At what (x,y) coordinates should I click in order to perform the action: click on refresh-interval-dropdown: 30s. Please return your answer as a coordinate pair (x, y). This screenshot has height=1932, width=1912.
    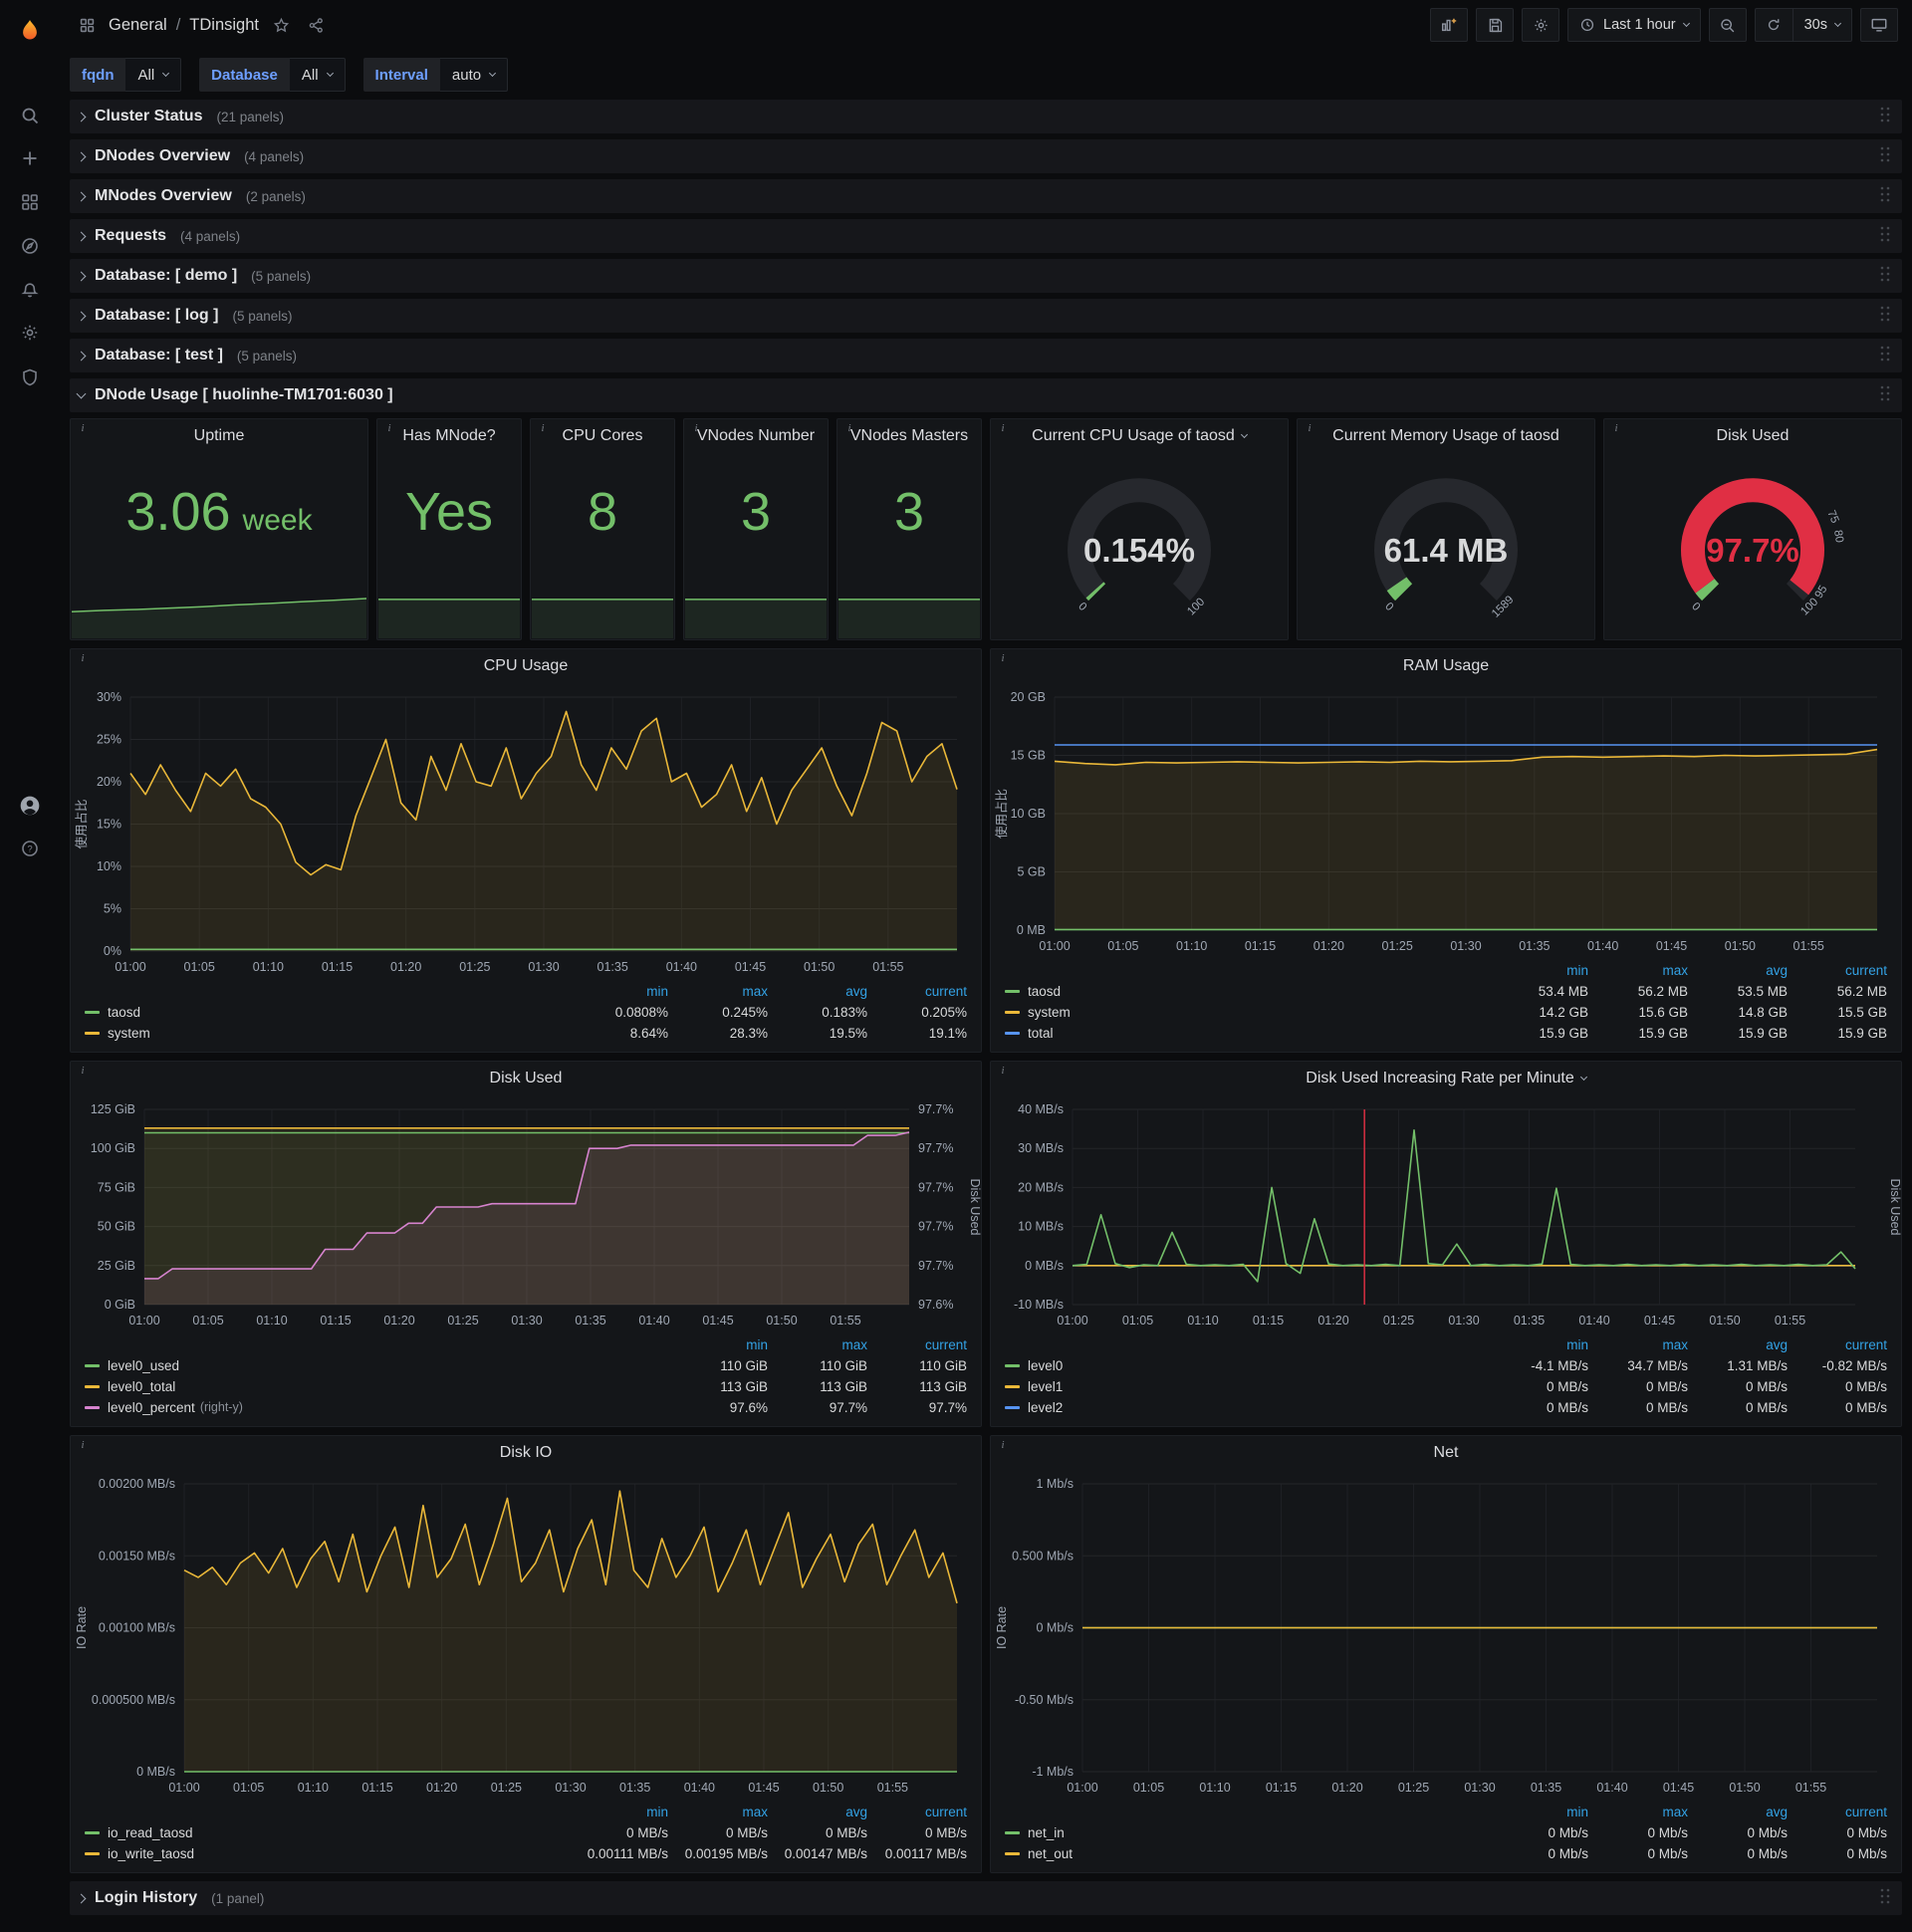
    Looking at the image, I should click on (1822, 25).